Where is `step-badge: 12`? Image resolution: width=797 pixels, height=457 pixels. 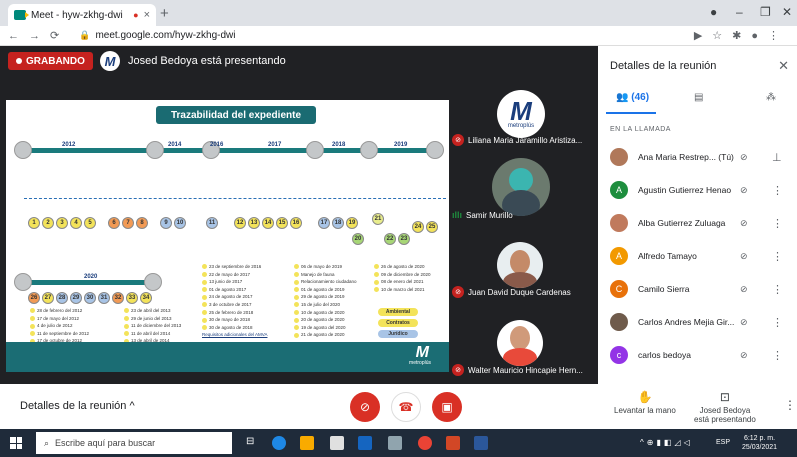 step-badge: 12 is located at coordinates (240, 223).